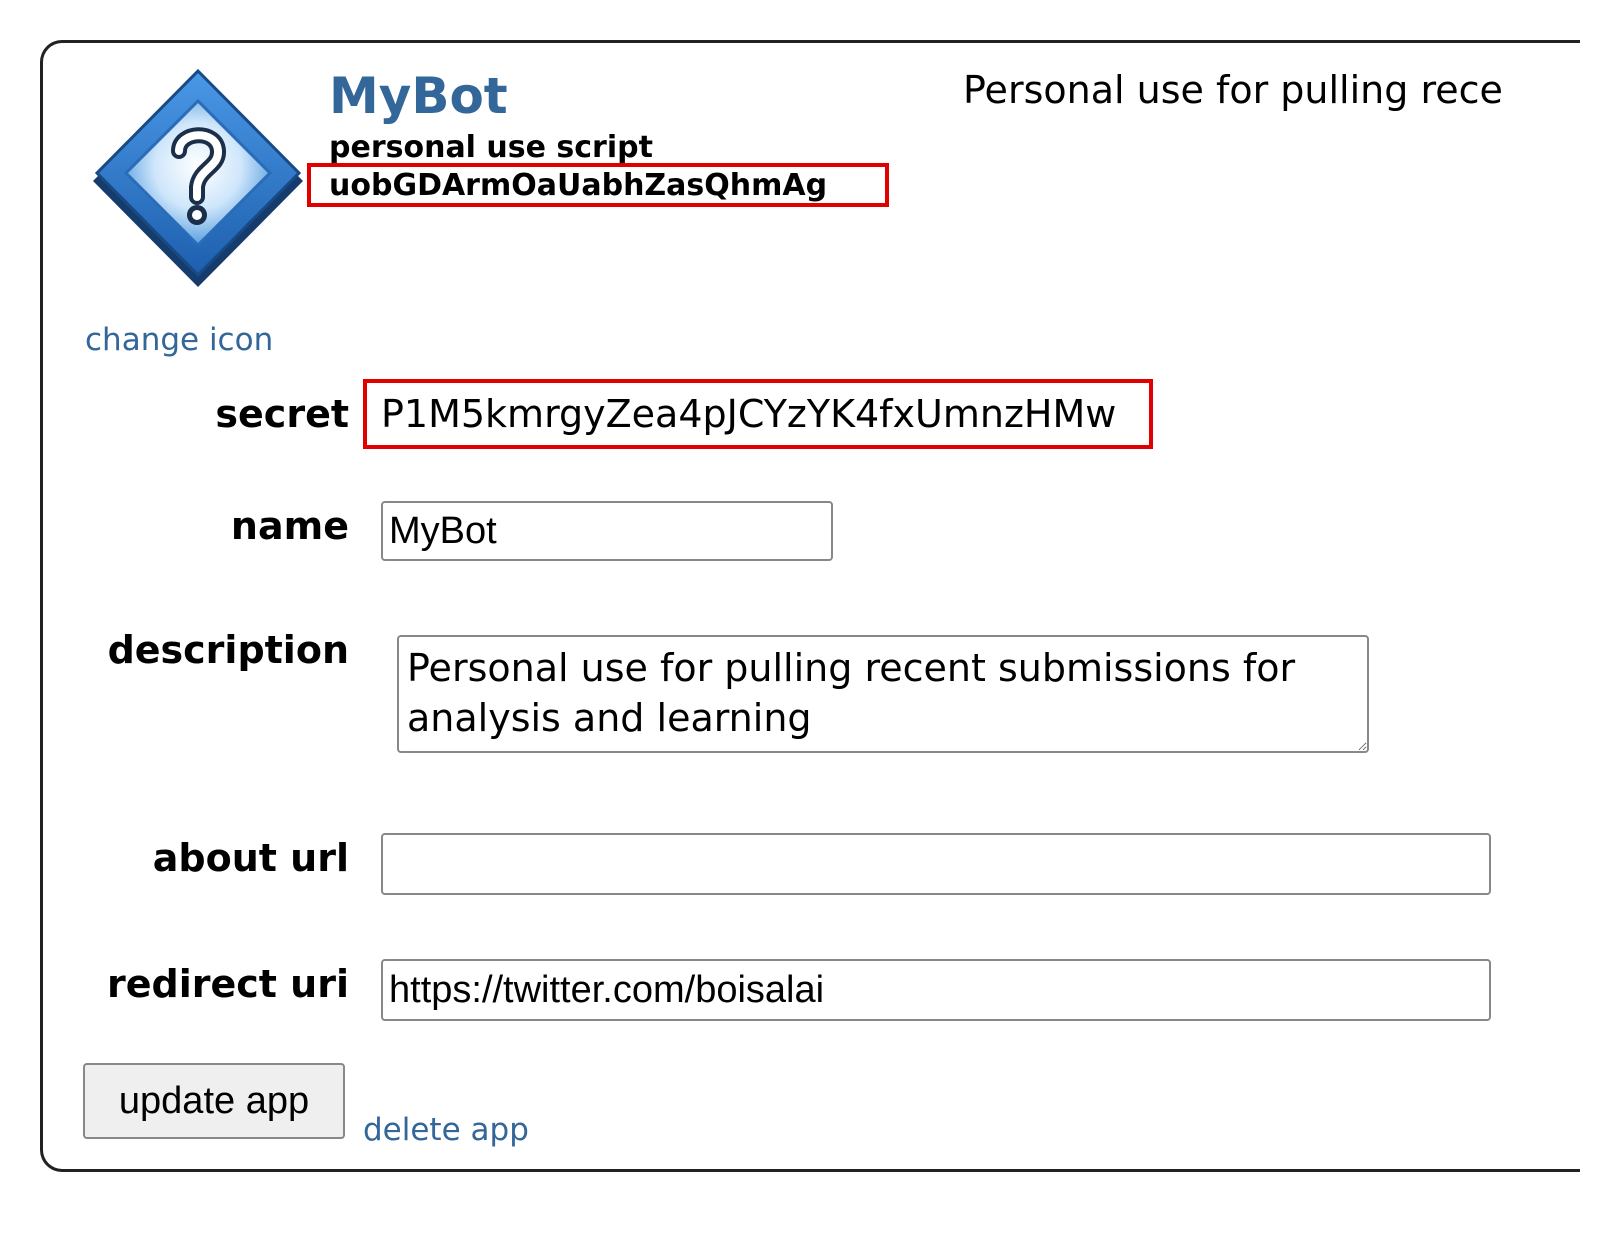  What do you see at coordinates (228, 984) in the screenshot?
I see `redirect-uri-label: redirect uri` at bounding box center [228, 984].